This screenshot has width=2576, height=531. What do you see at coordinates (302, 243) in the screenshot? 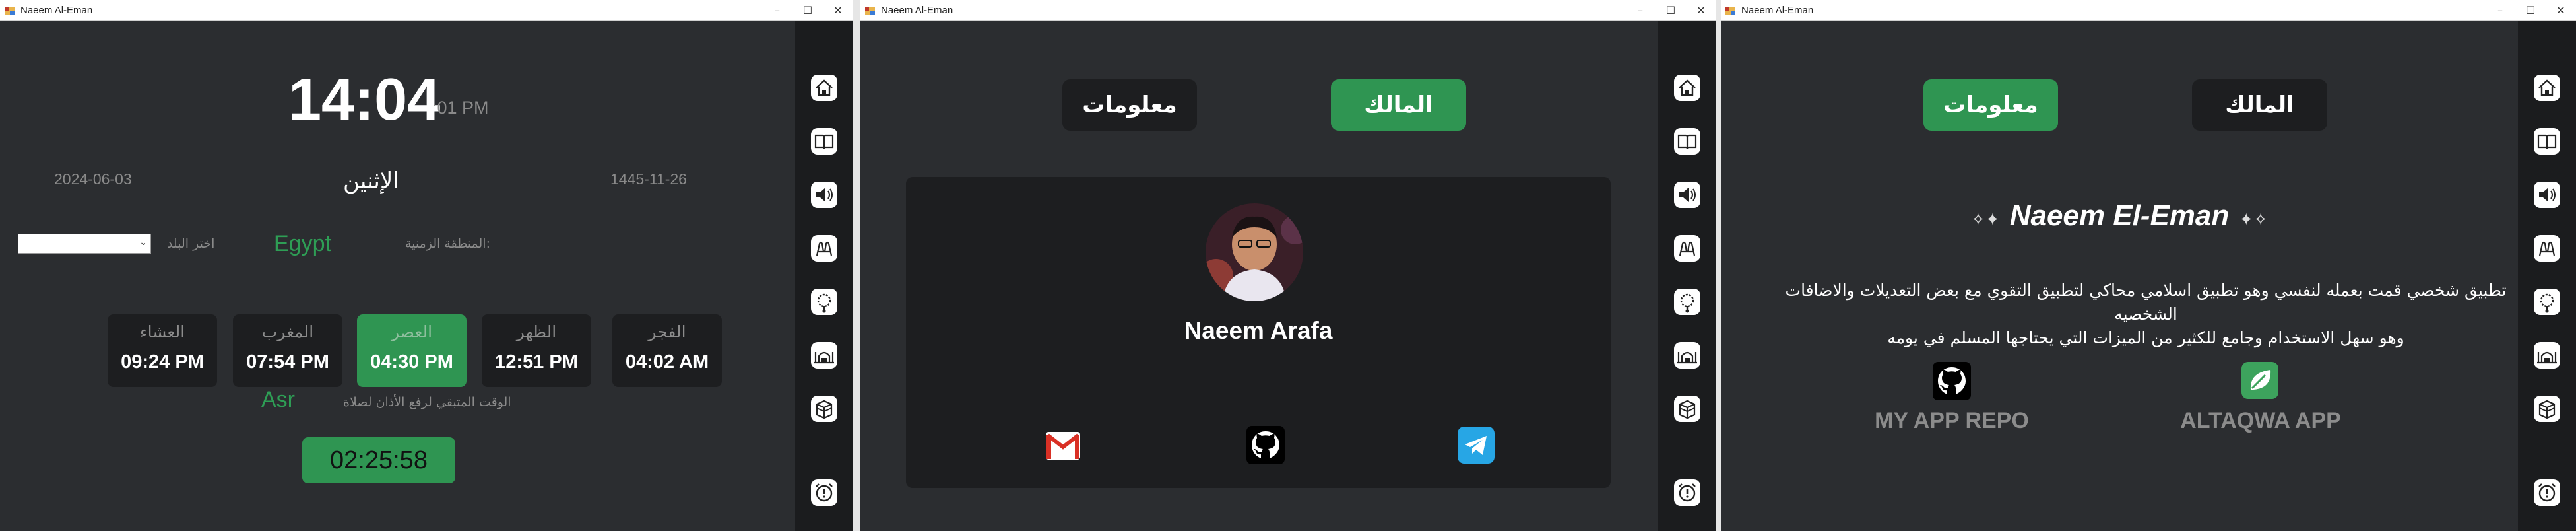
I see `country-name: Egypt` at bounding box center [302, 243].